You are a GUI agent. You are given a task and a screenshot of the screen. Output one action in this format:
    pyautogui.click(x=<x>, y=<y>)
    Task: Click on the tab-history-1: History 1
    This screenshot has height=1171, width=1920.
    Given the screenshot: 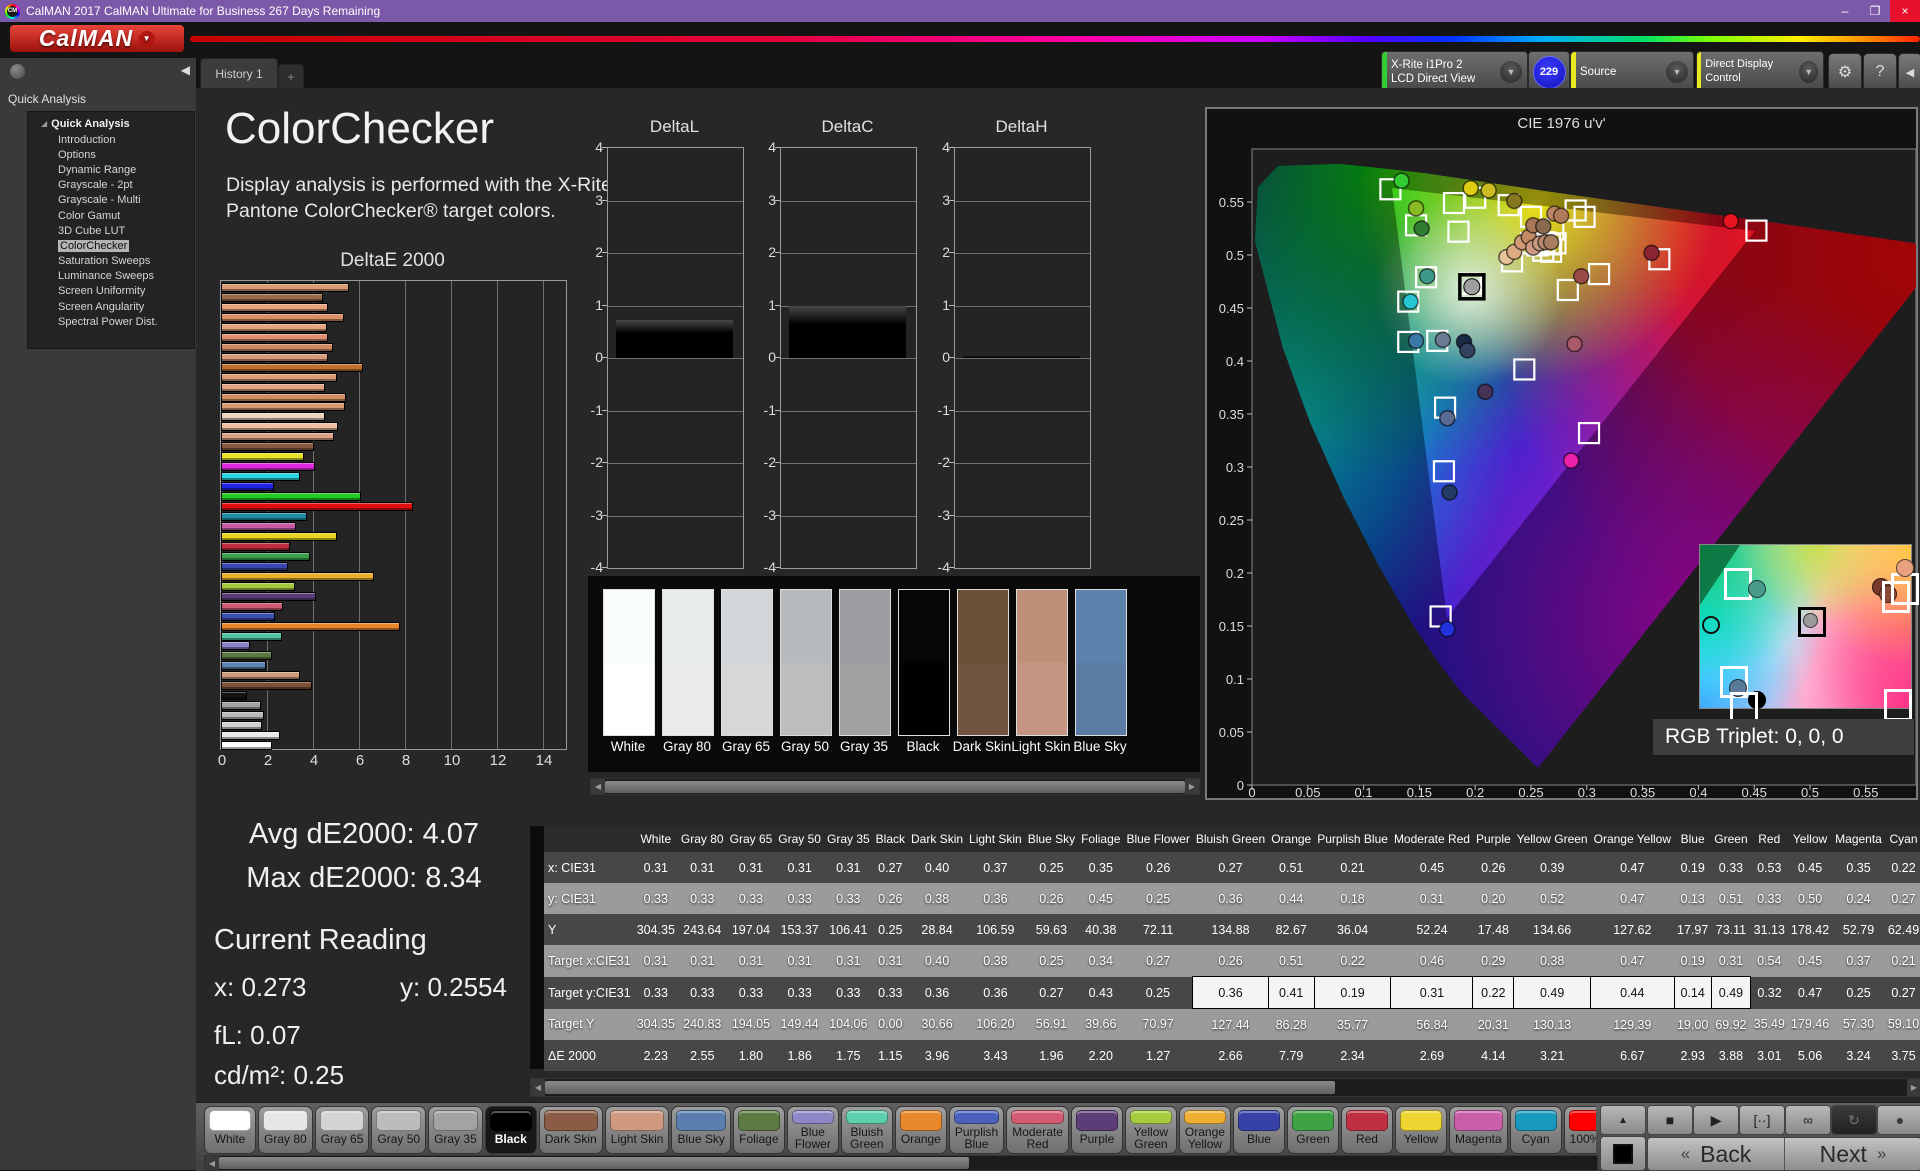 What is the action you would take?
    pyautogui.click(x=239, y=73)
    